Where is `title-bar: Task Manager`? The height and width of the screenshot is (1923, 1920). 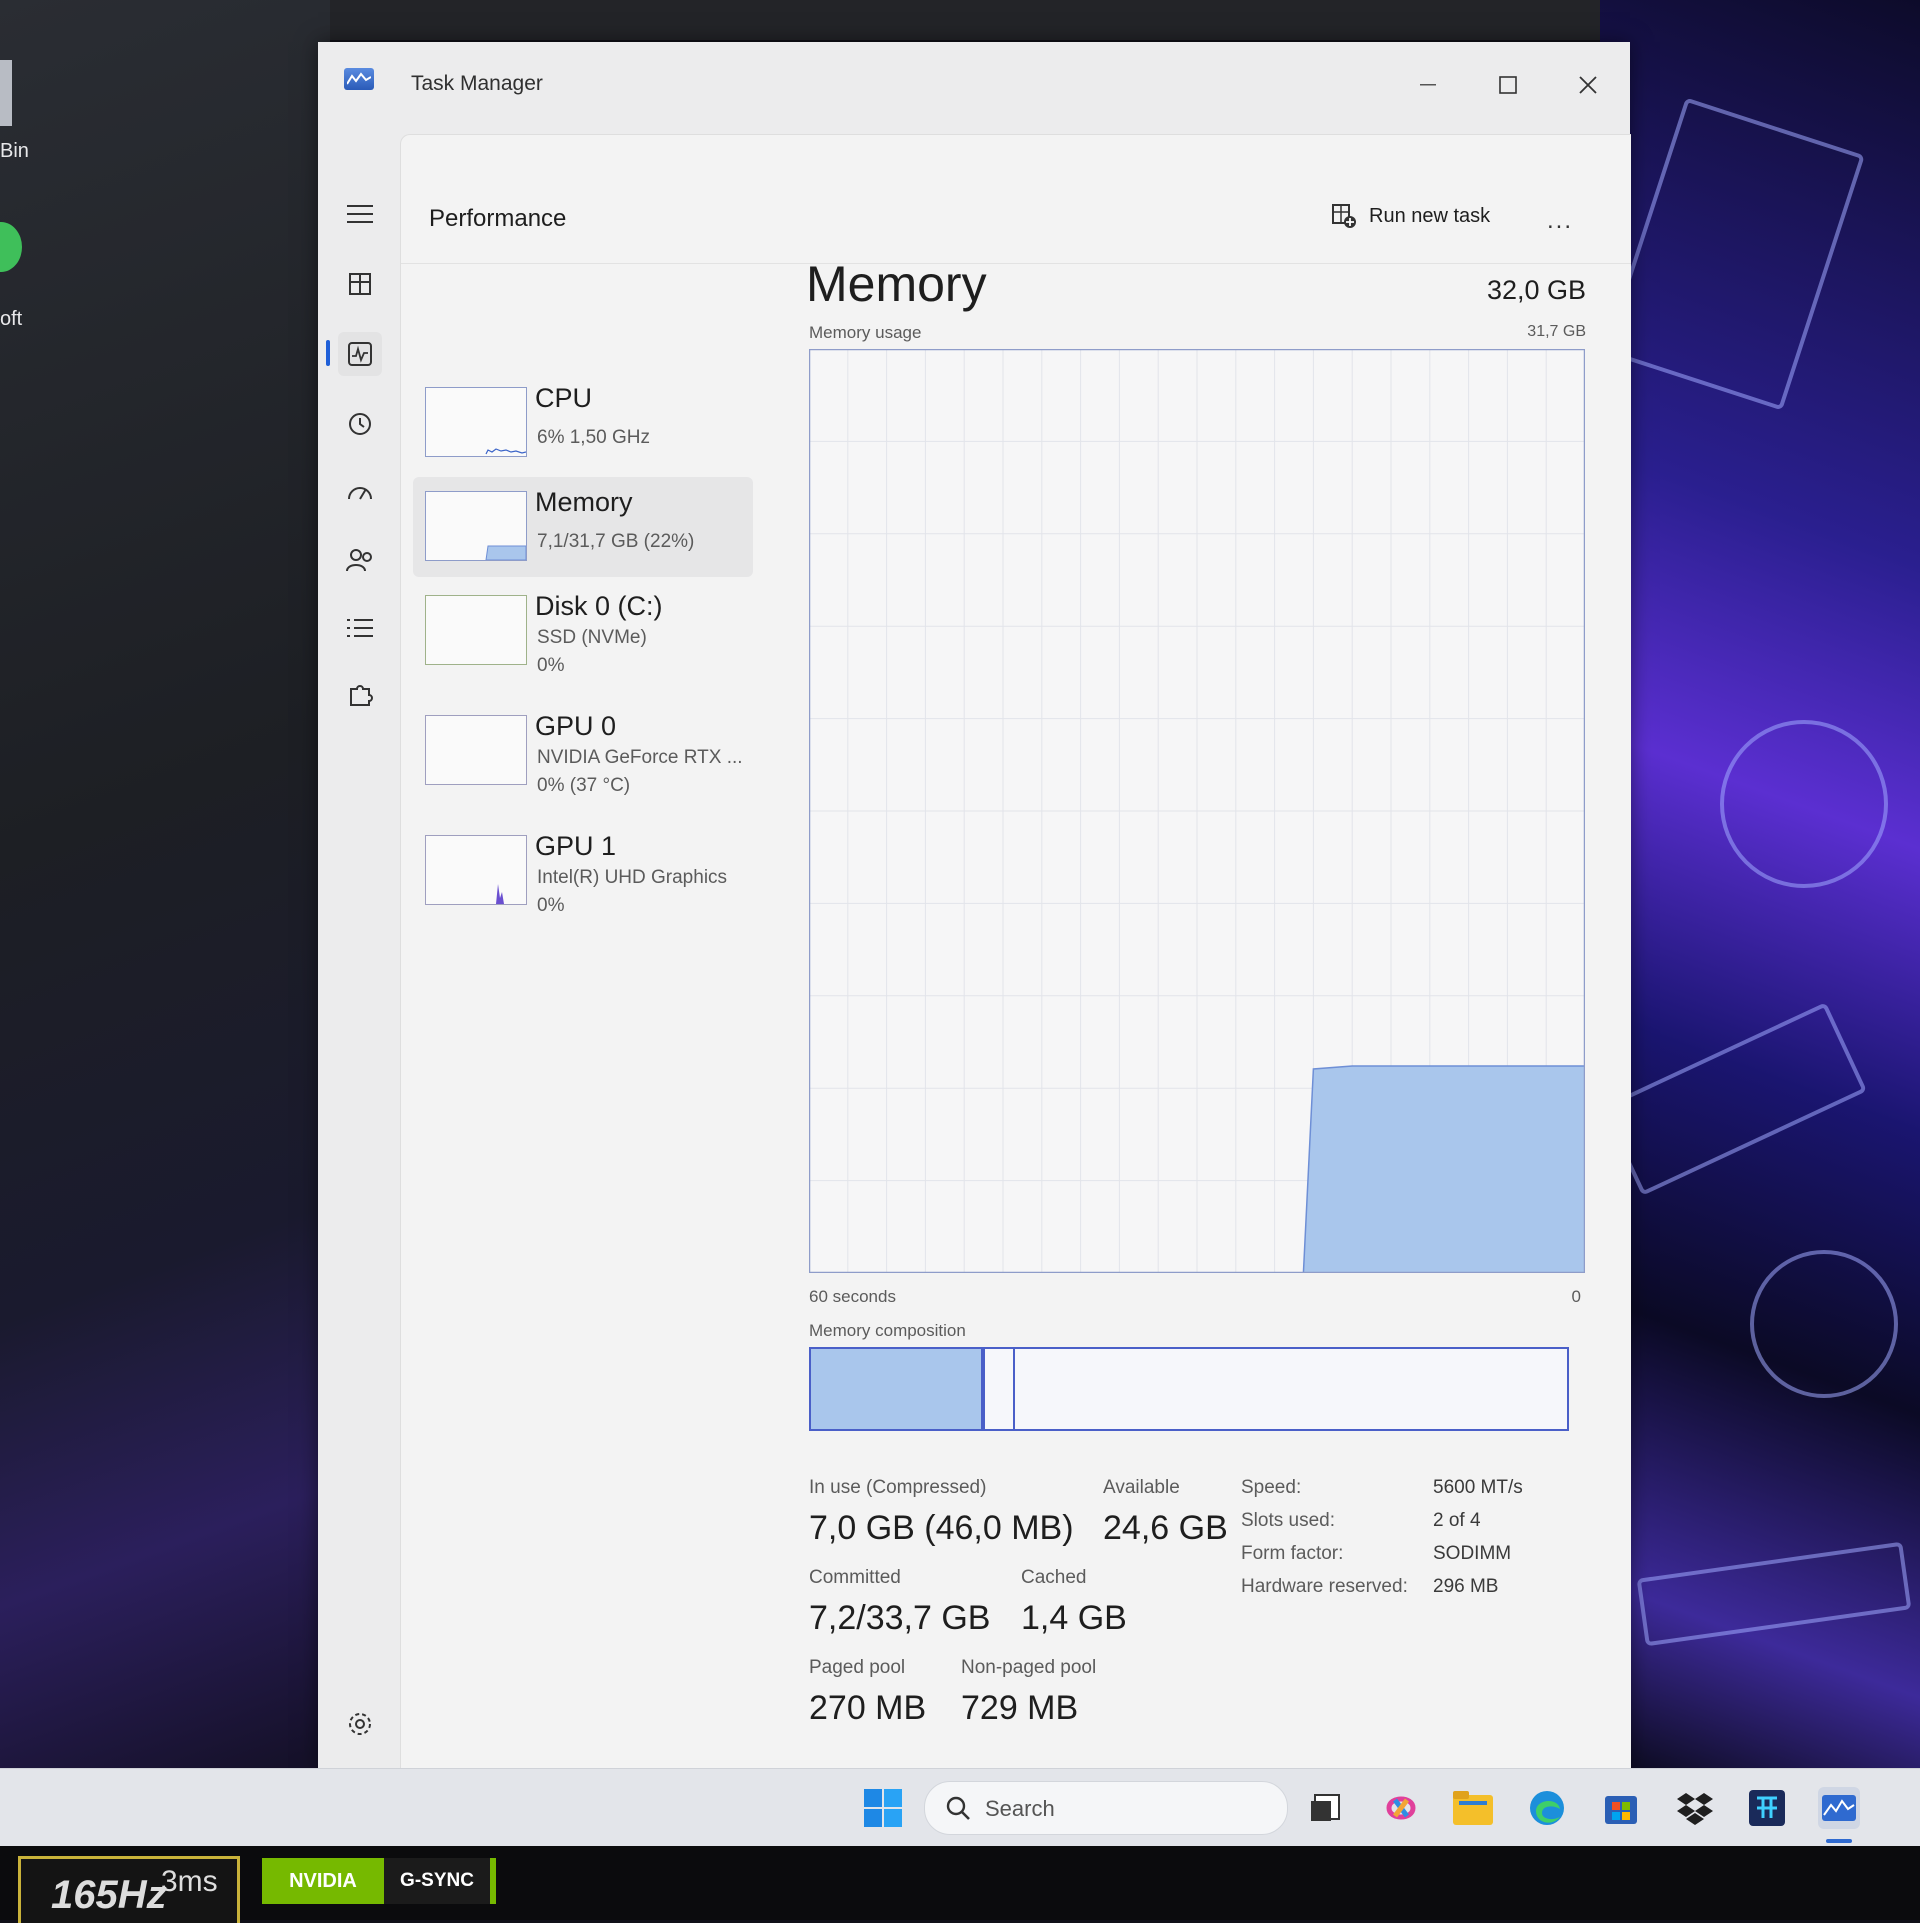 title-bar: Task Manager is located at coordinates (974, 88).